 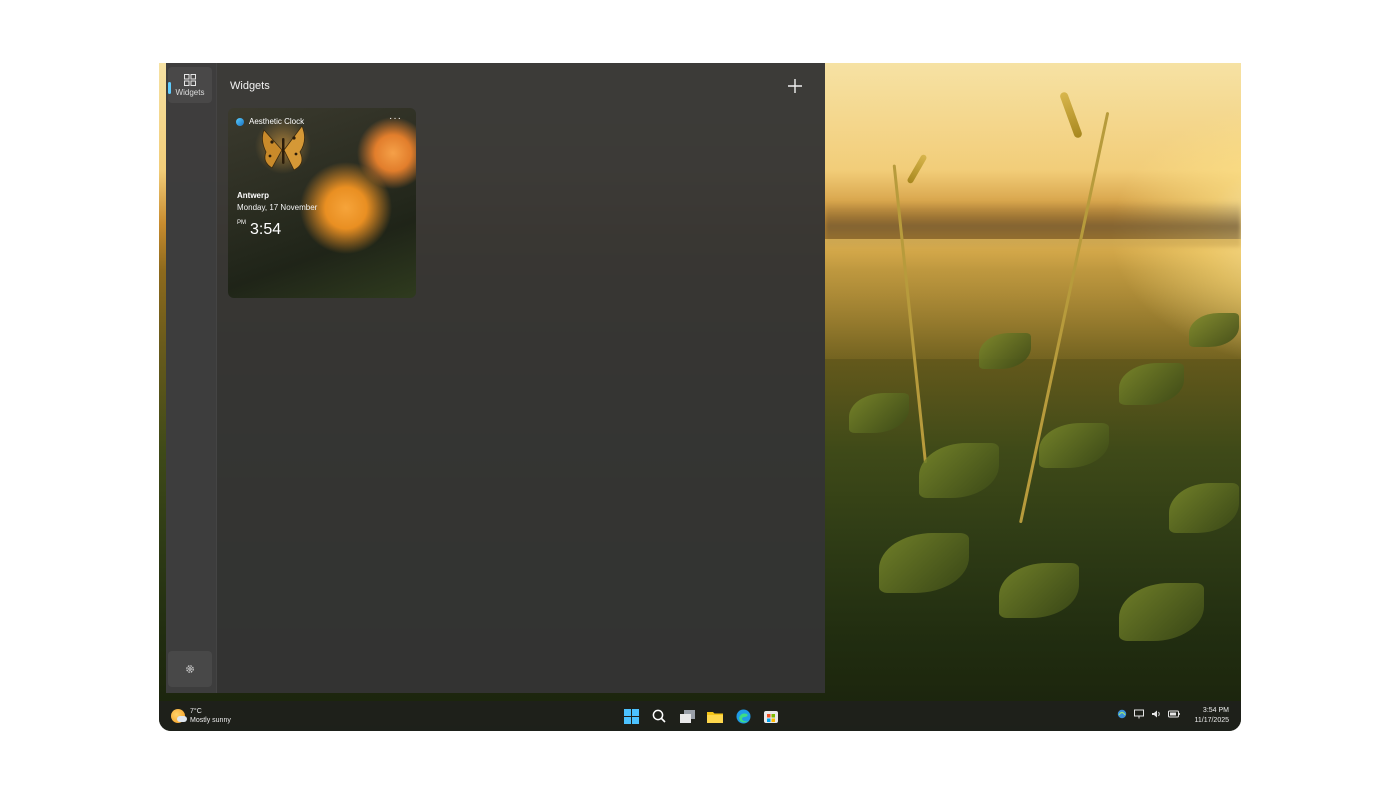 What do you see at coordinates (395, 118) in the screenshot?
I see `widget-more-button: ···` at bounding box center [395, 118].